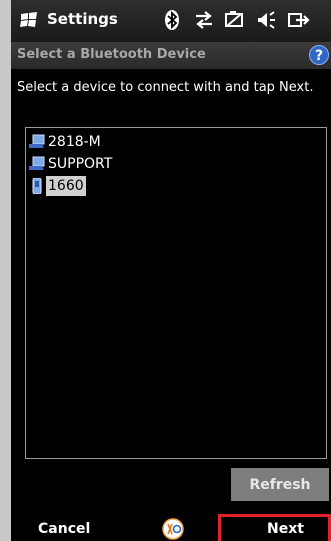  Describe the element at coordinates (299, 22) in the screenshot. I see `exit-icon` at that location.